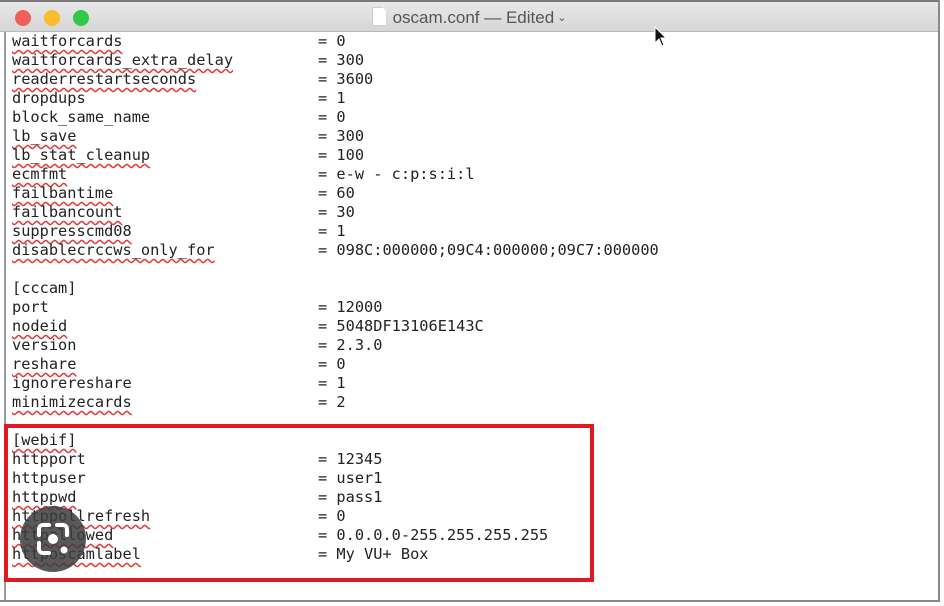 The image size is (944, 606). What do you see at coordinates (346, 79) in the screenshot?
I see `config-value: = 3600` at bounding box center [346, 79].